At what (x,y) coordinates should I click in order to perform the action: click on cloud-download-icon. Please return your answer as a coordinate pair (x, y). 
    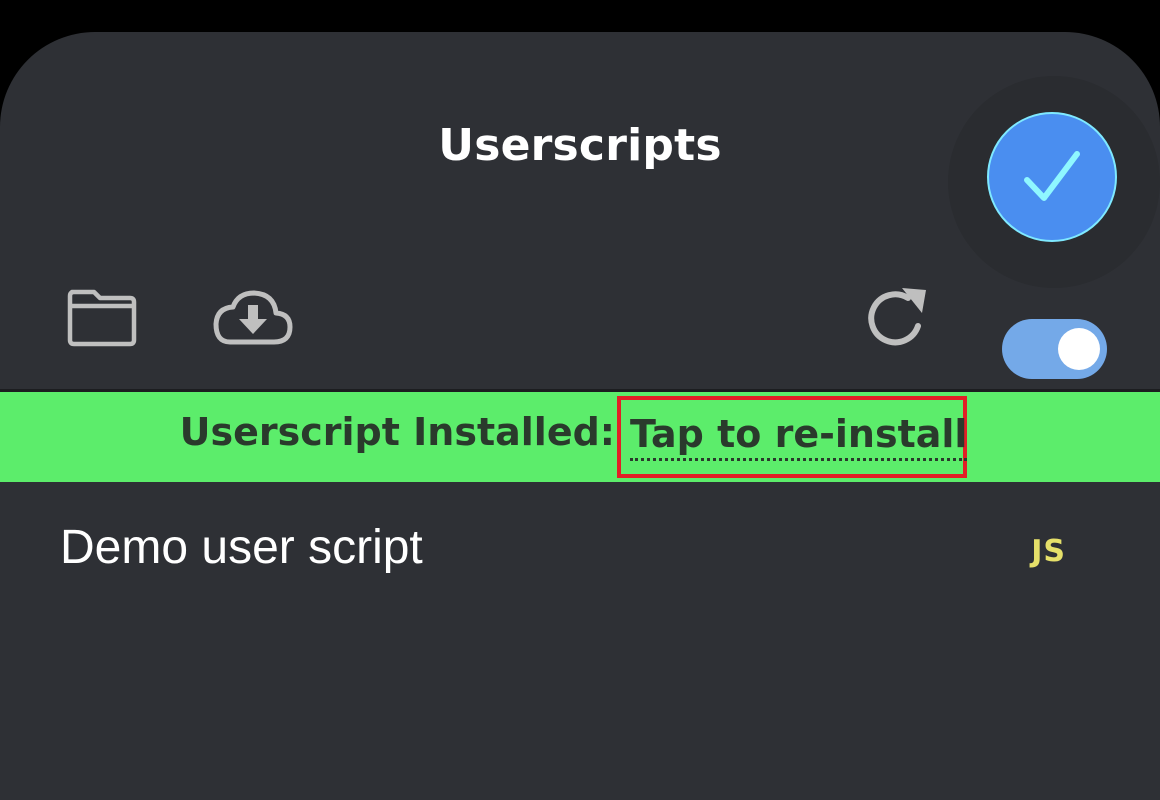
    Looking at the image, I should click on (253, 318).